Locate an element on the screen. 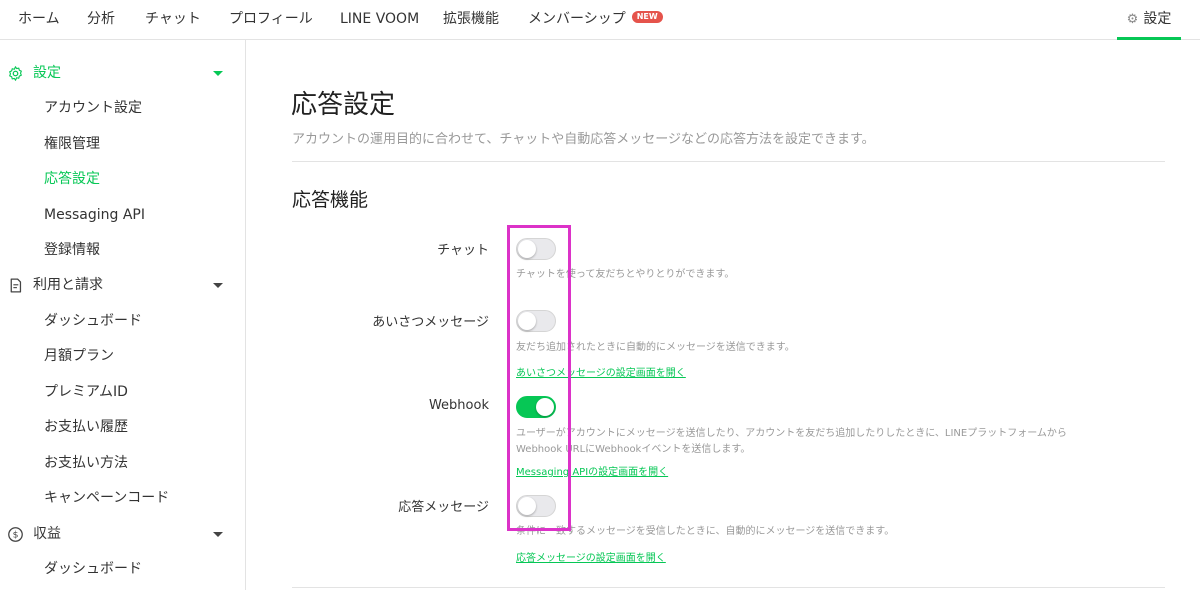  webhook-toggle is located at coordinates (536, 407).